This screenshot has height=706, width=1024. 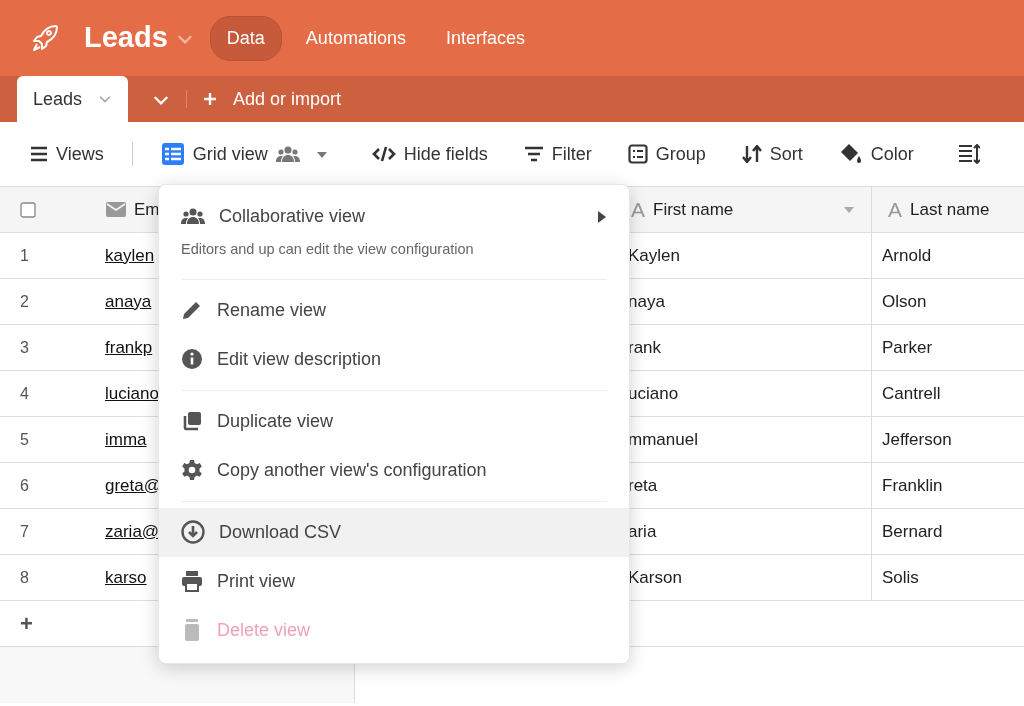 What do you see at coordinates (912, 485) in the screenshot?
I see `table-cell-text: Franklin` at bounding box center [912, 485].